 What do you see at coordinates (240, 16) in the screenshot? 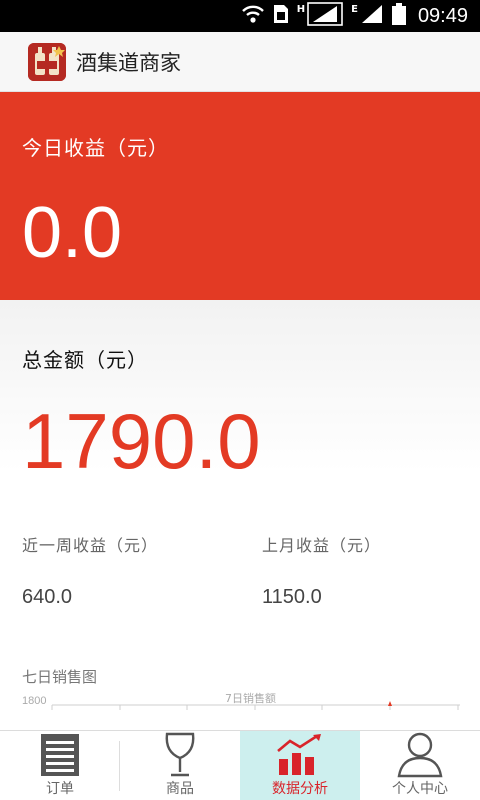
I see `status-bar: H E 09:49` at bounding box center [240, 16].